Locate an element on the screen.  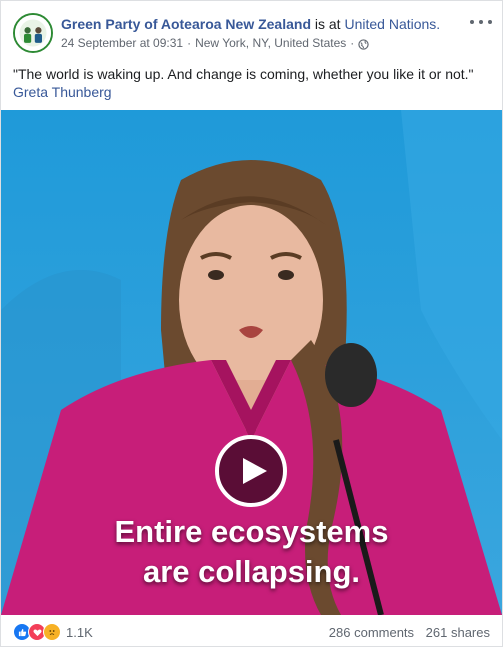
reaction-count: 1.1K is located at coordinates (79, 632).